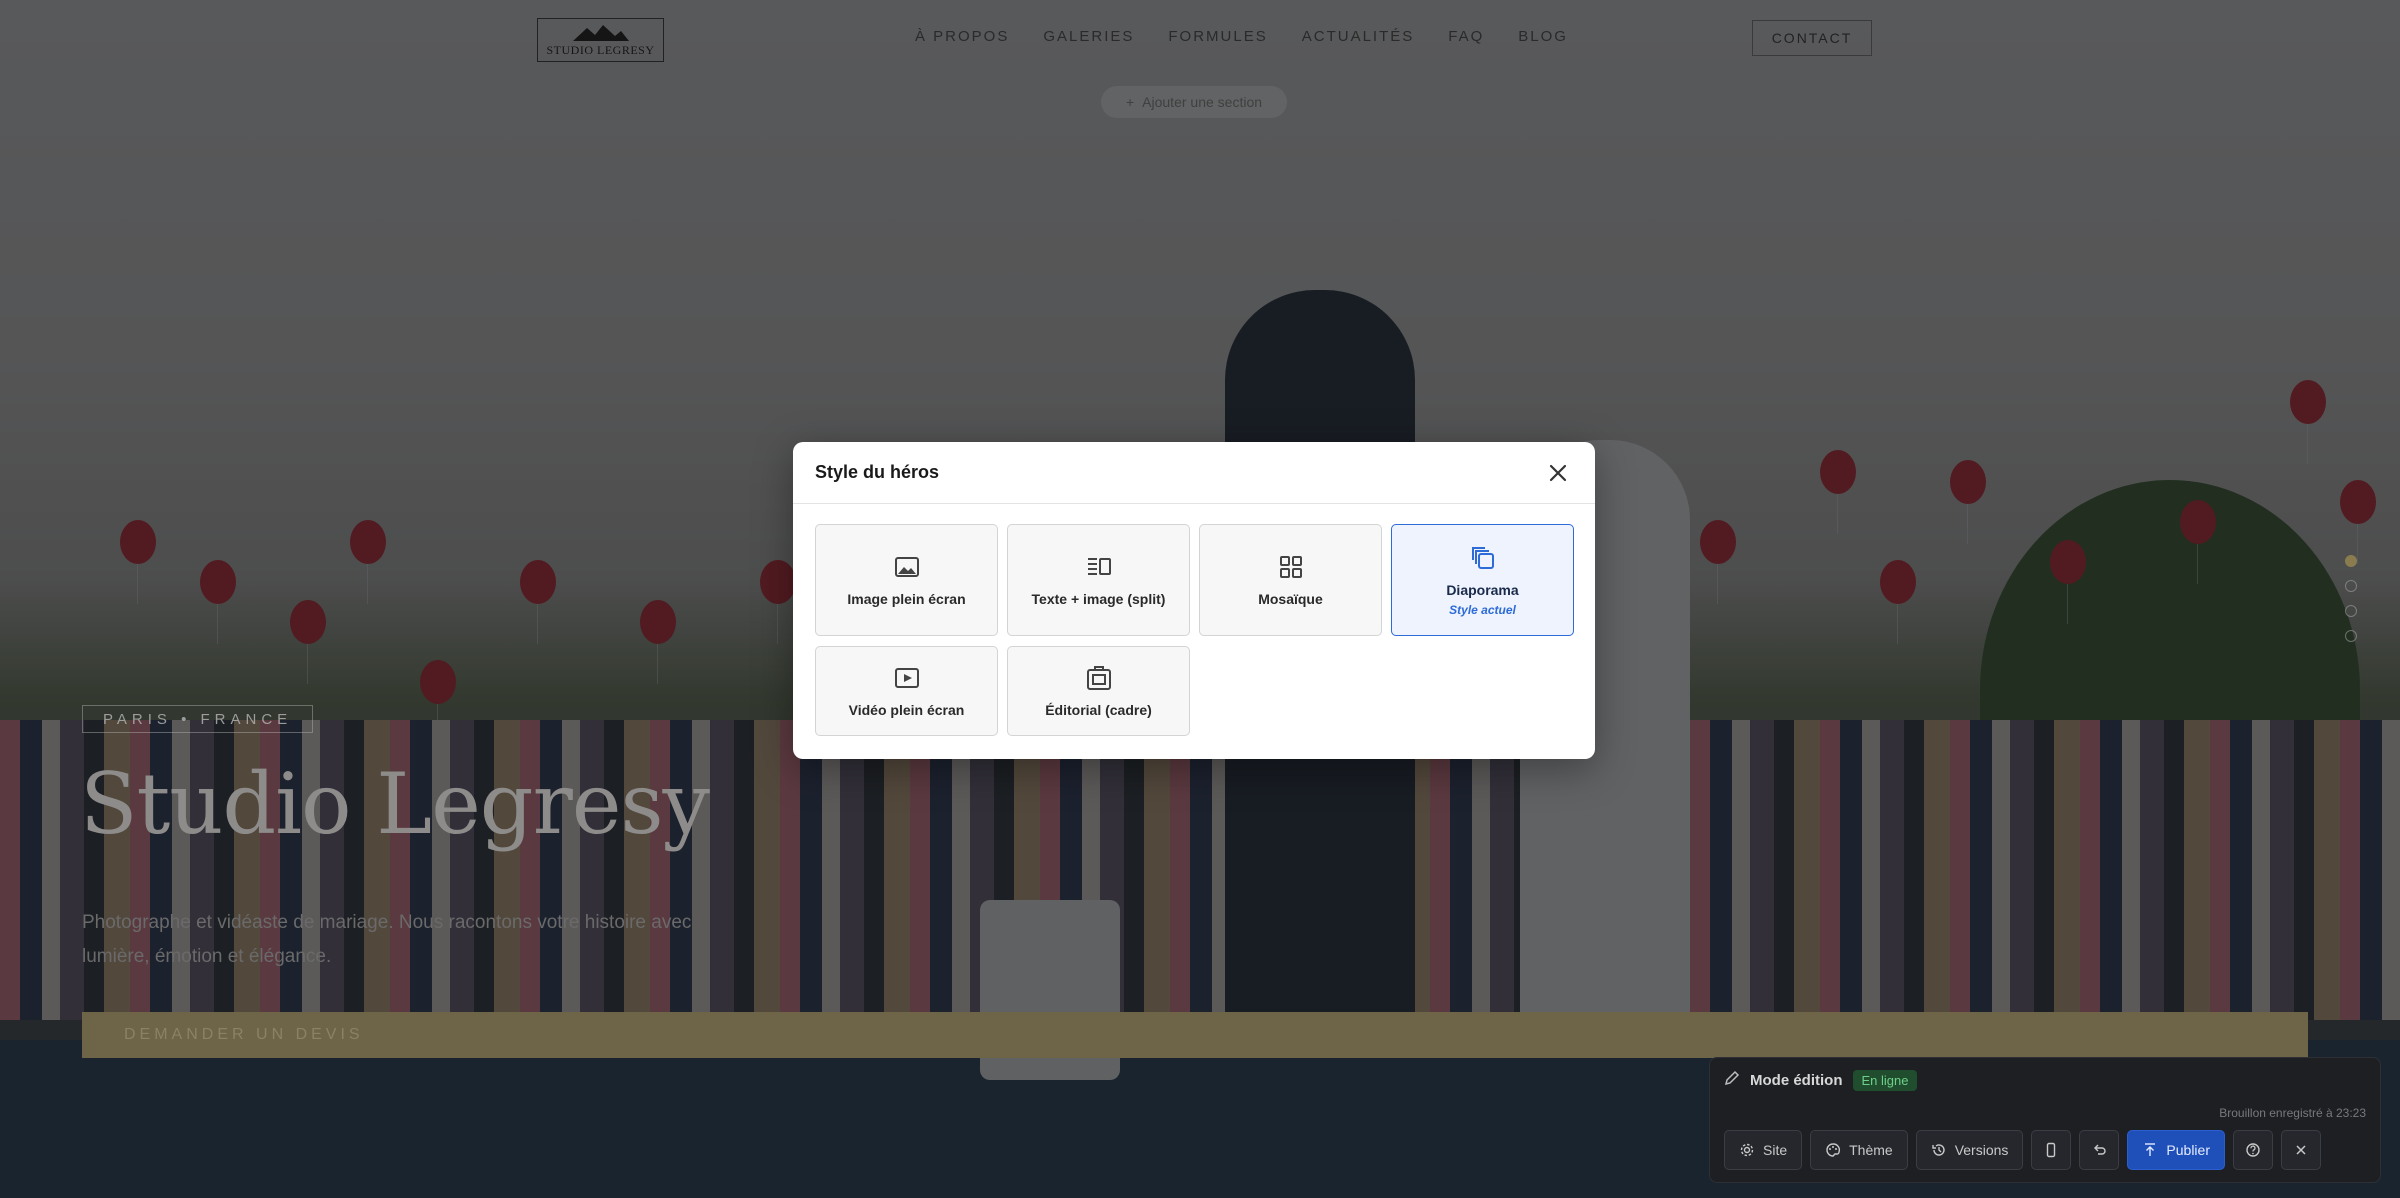 The image size is (2400, 1198). I want to click on mobile-preview-button, so click(2051, 1150).